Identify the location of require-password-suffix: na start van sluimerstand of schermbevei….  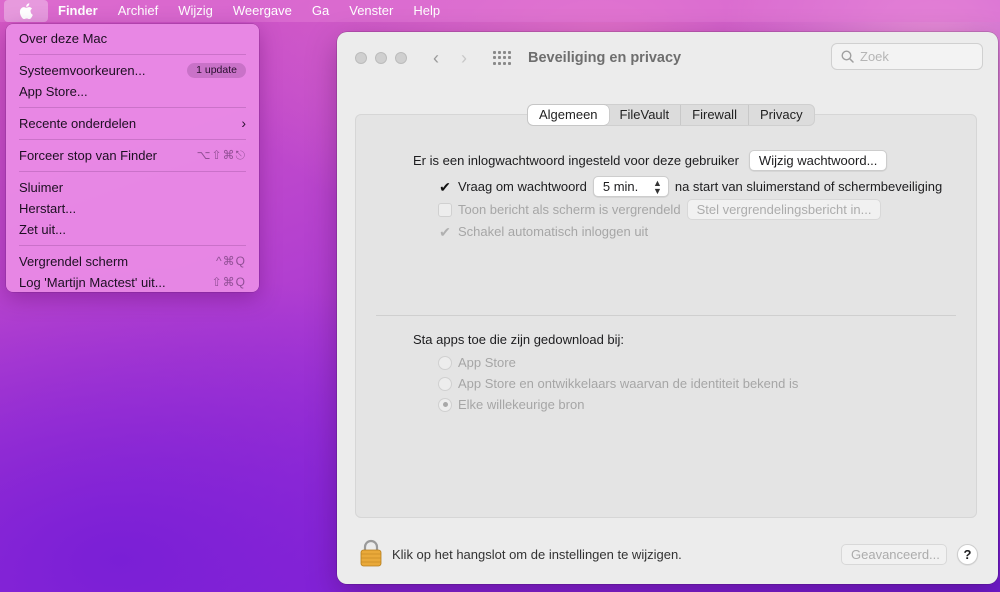
(808, 186).